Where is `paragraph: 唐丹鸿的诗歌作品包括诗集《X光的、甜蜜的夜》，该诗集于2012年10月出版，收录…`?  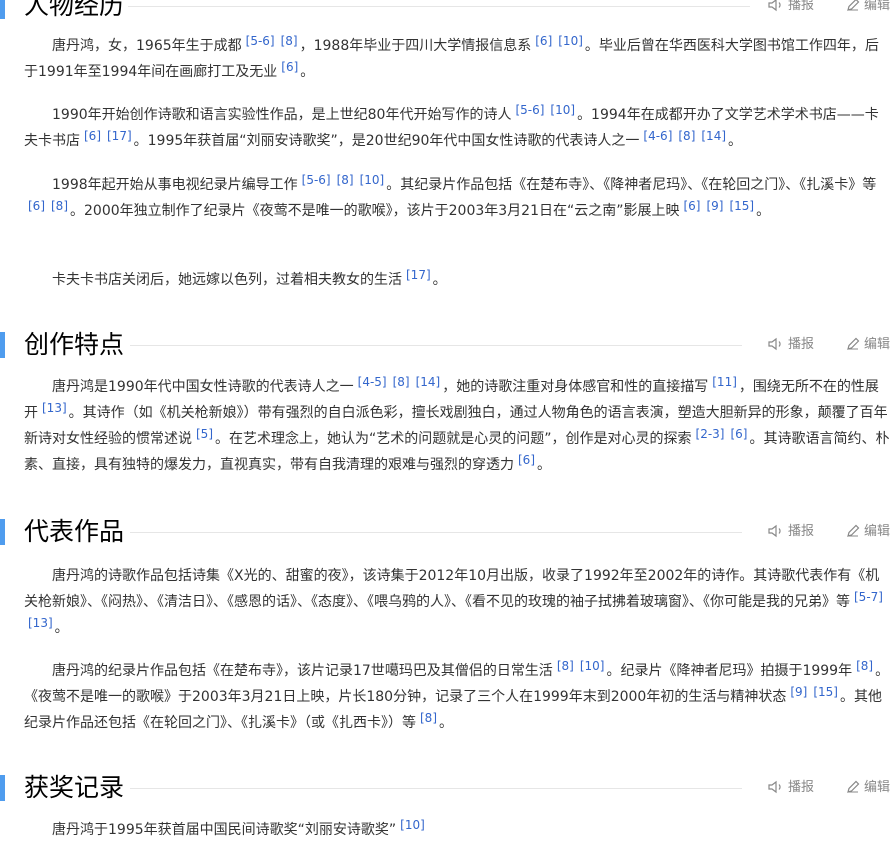
paragraph: 唐丹鸿的诗歌作品包括诗集《X光的、甜蜜的夜》，该诗集于2012年10月出版，收录… is located at coordinates (457, 602).